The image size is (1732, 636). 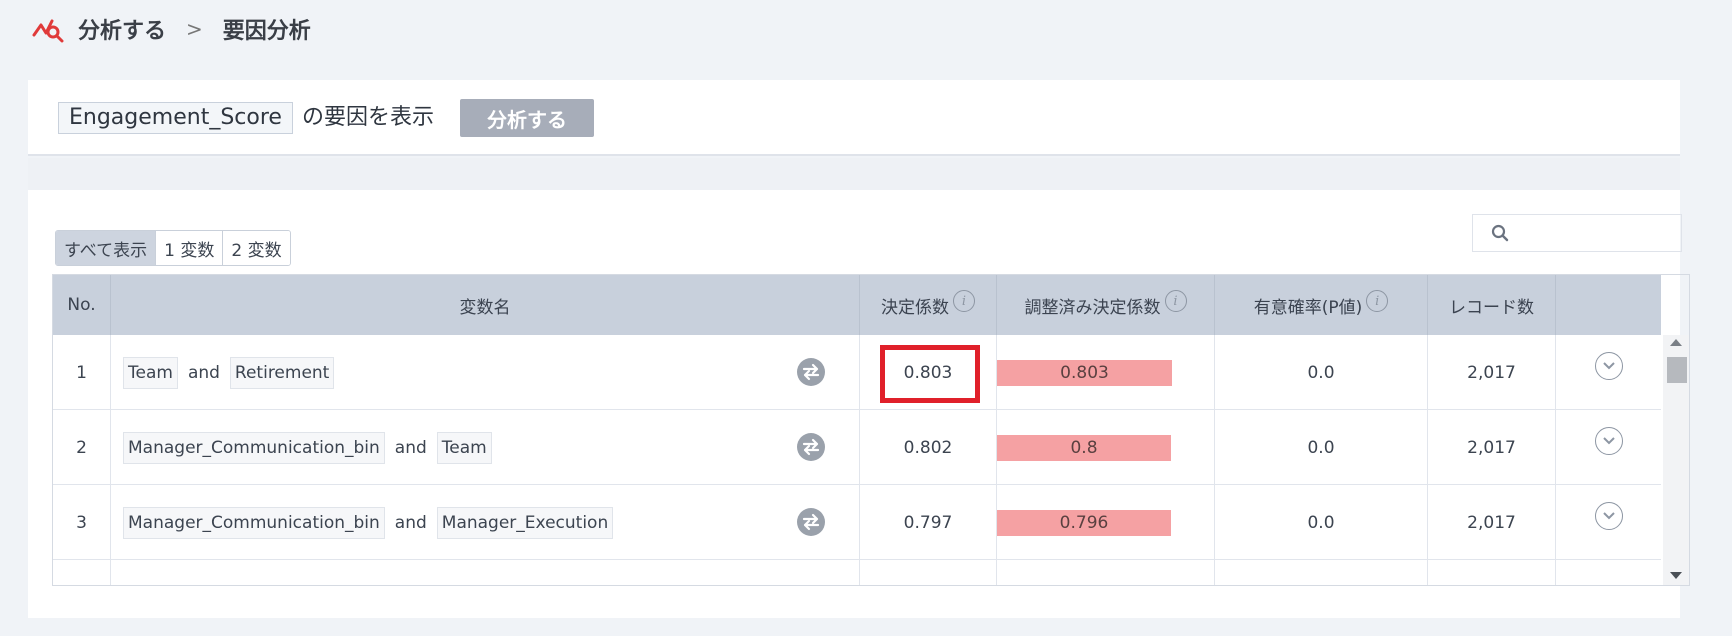 What do you see at coordinates (266, 31) in the screenshot?
I see `breadcrumb-current: 要因分析` at bounding box center [266, 31].